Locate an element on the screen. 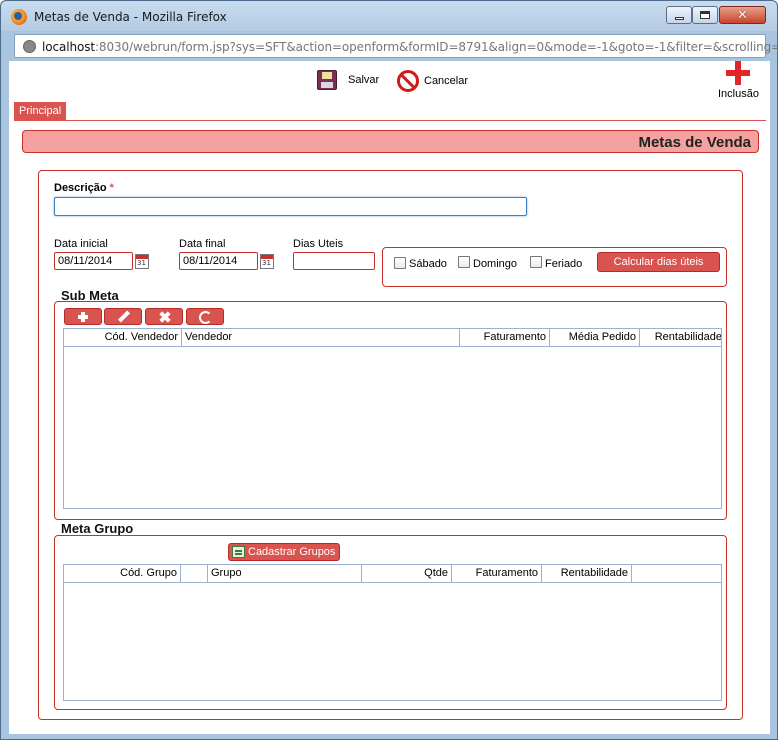 The image size is (778, 740). column-header: Vendedor is located at coordinates (321, 337).